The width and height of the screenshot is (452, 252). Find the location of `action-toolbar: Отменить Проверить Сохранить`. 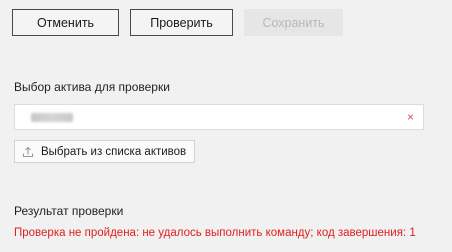

action-toolbar: Отменить Проверить Сохранить is located at coordinates (177, 22).